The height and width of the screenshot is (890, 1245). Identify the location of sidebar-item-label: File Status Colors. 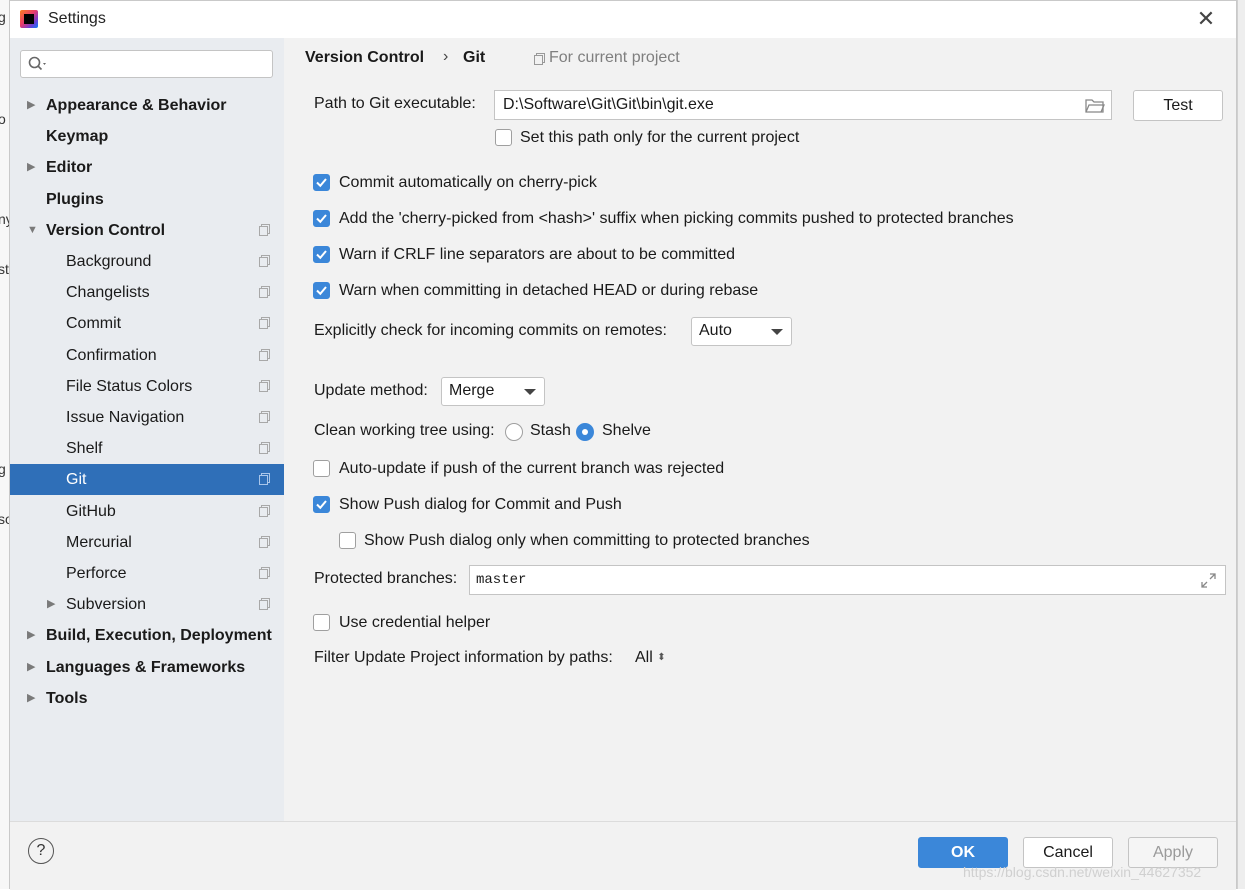
(129, 386).